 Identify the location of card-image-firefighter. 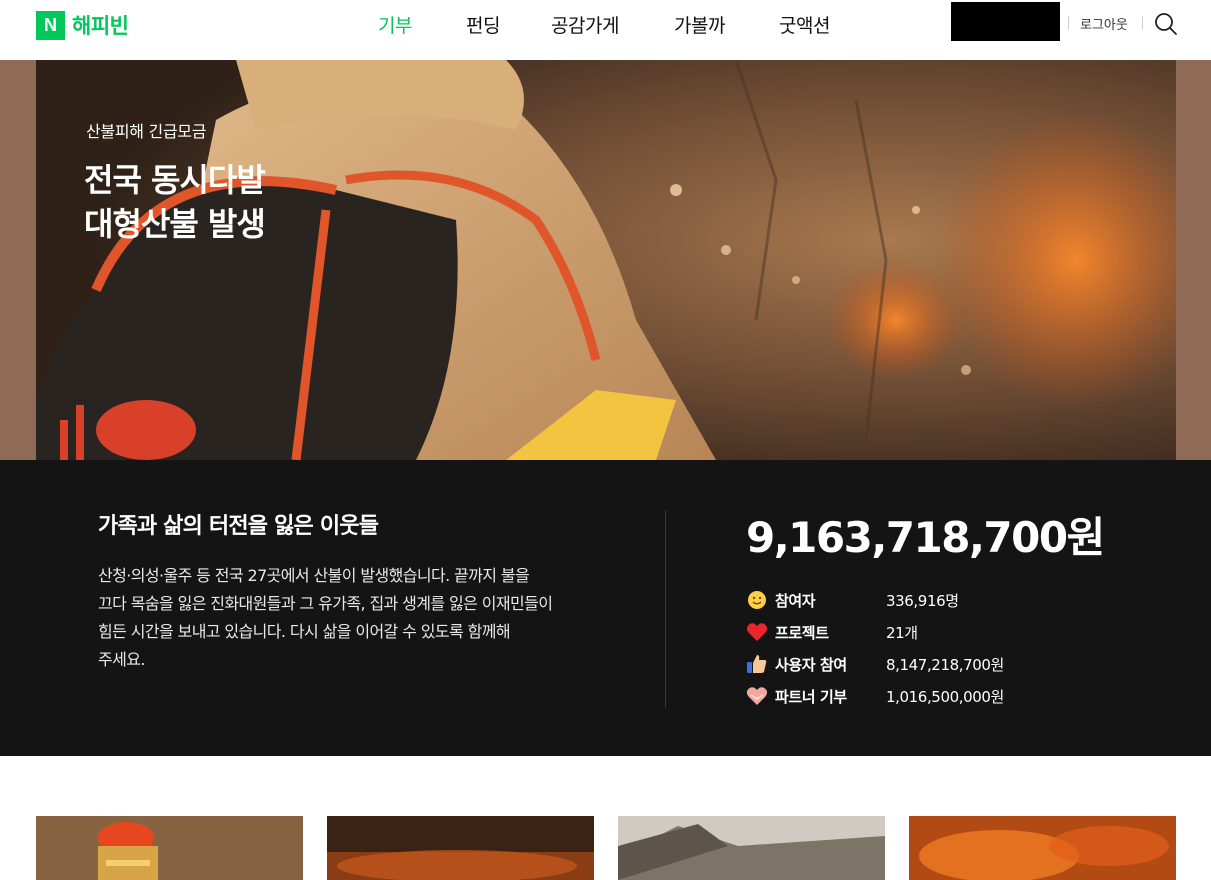
(169, 848).